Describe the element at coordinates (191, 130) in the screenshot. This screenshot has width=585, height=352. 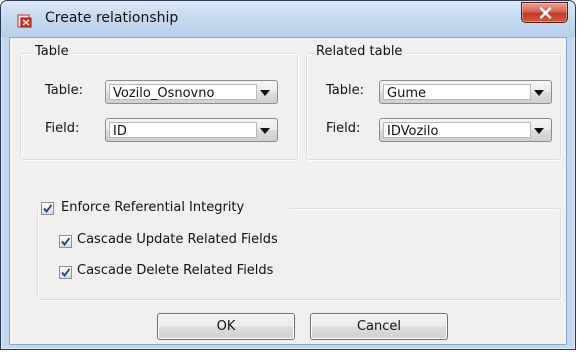
I see `field-select: ID` at that location.